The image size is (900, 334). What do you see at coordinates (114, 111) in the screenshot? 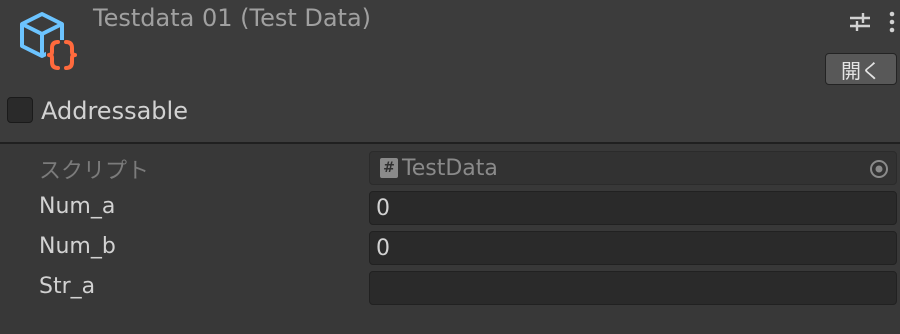
I see `addressable-label: Addressable` at bounding box center [114, 111].